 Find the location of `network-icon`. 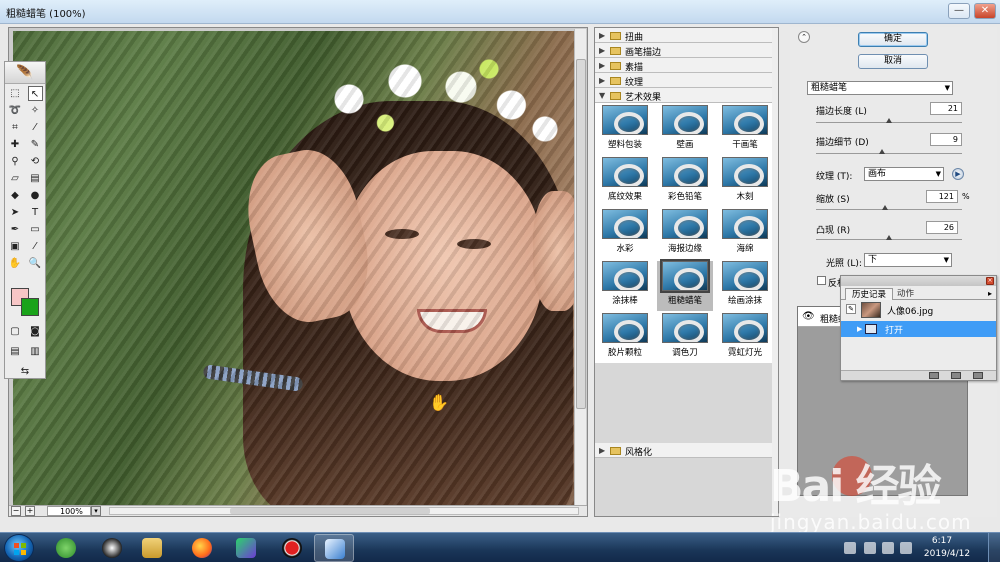

network-icon is located at coordinates (888, 548).